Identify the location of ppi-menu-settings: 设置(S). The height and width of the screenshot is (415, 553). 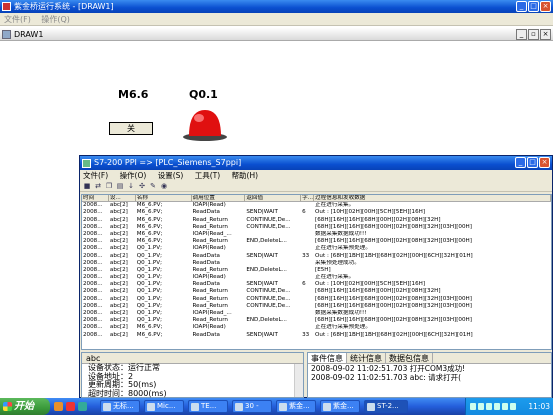
(171, 175).